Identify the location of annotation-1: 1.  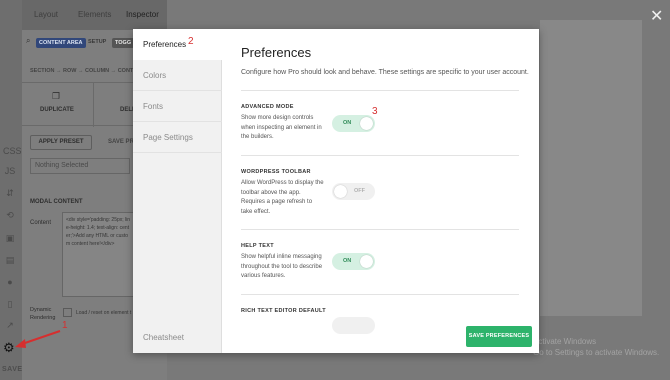
(65, 325).